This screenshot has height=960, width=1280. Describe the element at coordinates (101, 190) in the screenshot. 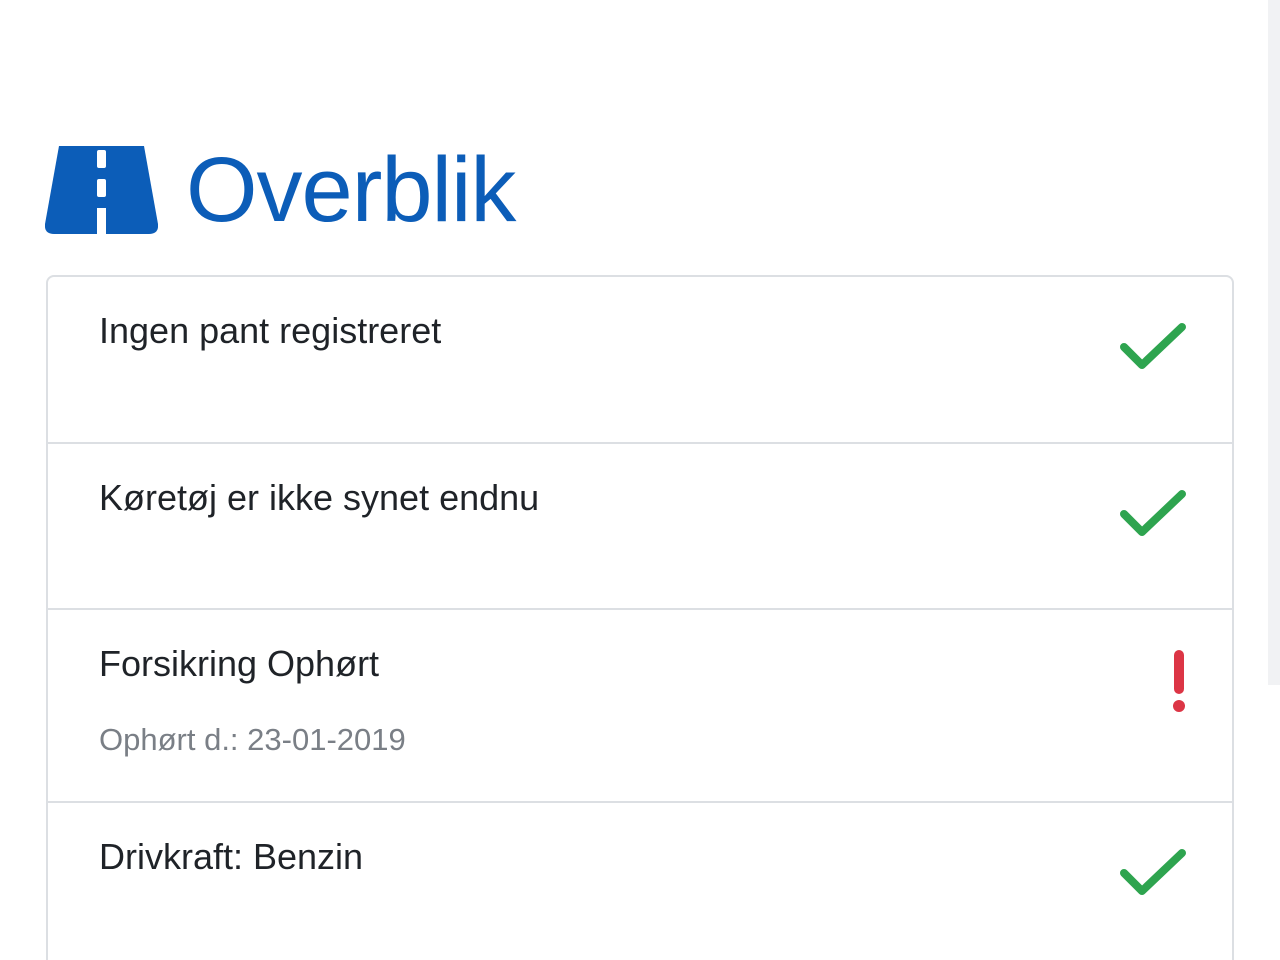

I see `road-icon` at that location.